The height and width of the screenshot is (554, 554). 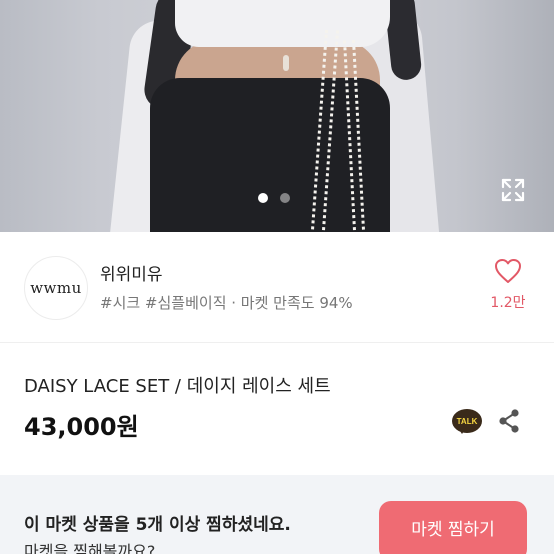 I want to click on product-title: DAISY LACE SET / 데이지 레이스 세트, so click(x=177, y=386).